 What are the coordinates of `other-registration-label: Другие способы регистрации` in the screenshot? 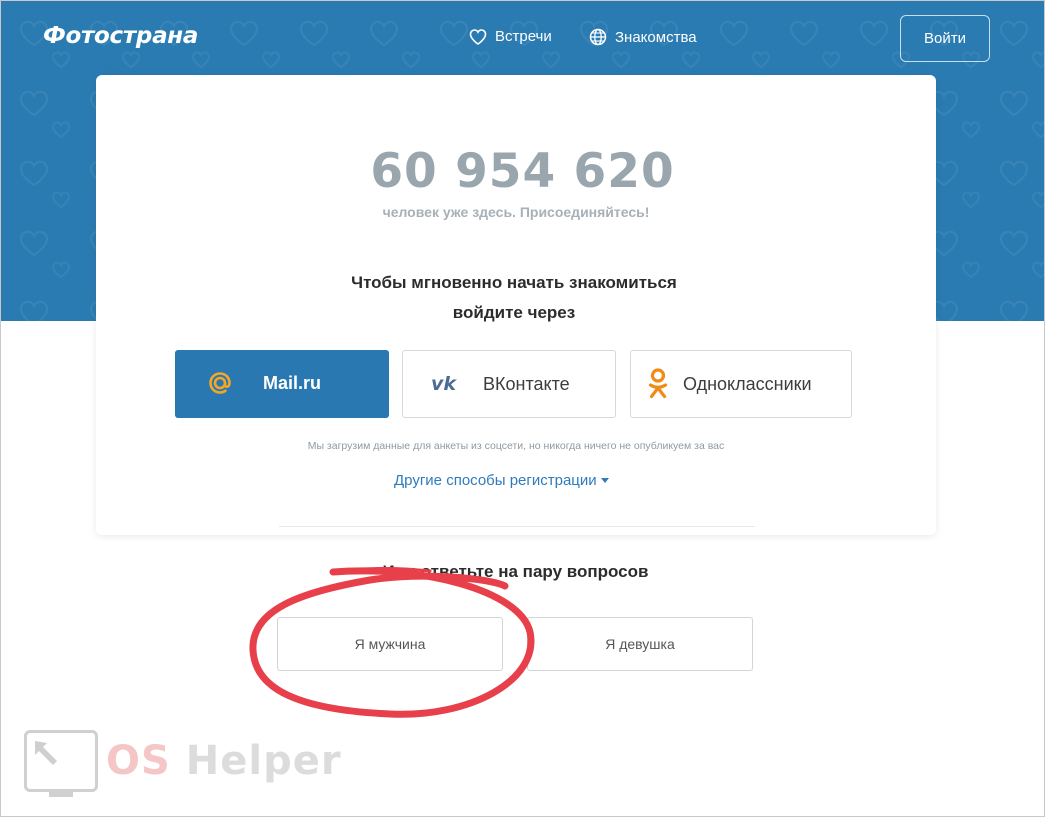 It's located at (495, 480).